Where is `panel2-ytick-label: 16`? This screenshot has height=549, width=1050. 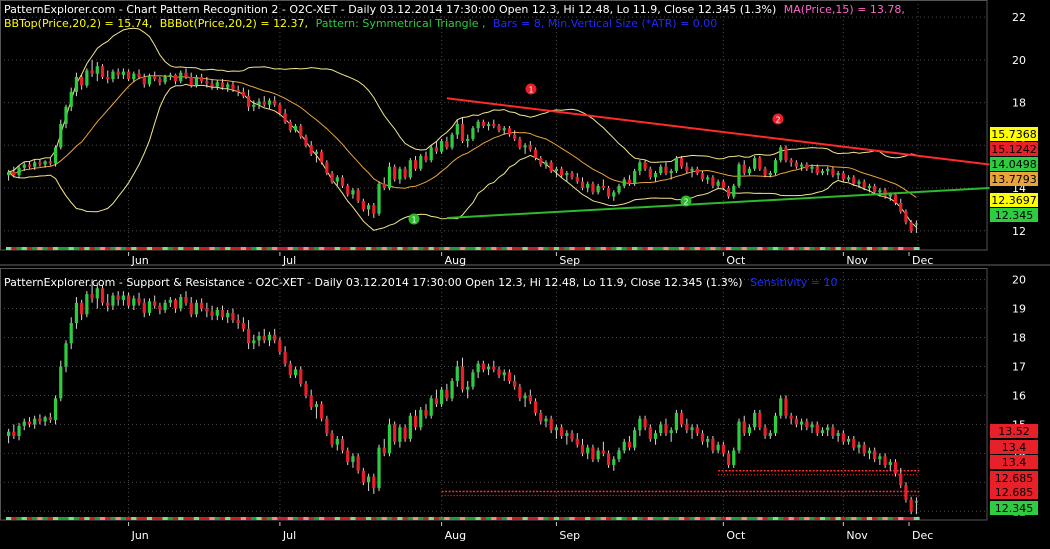 panel2-ytick-label: 16 is located at coordinates (1019, 395).